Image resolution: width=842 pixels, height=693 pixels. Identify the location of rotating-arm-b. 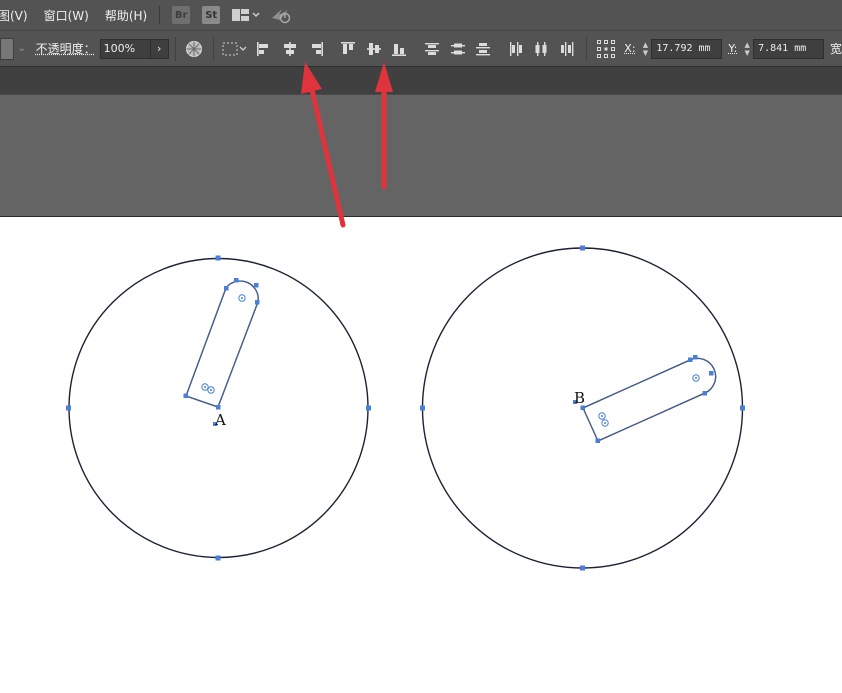
(645, 399).